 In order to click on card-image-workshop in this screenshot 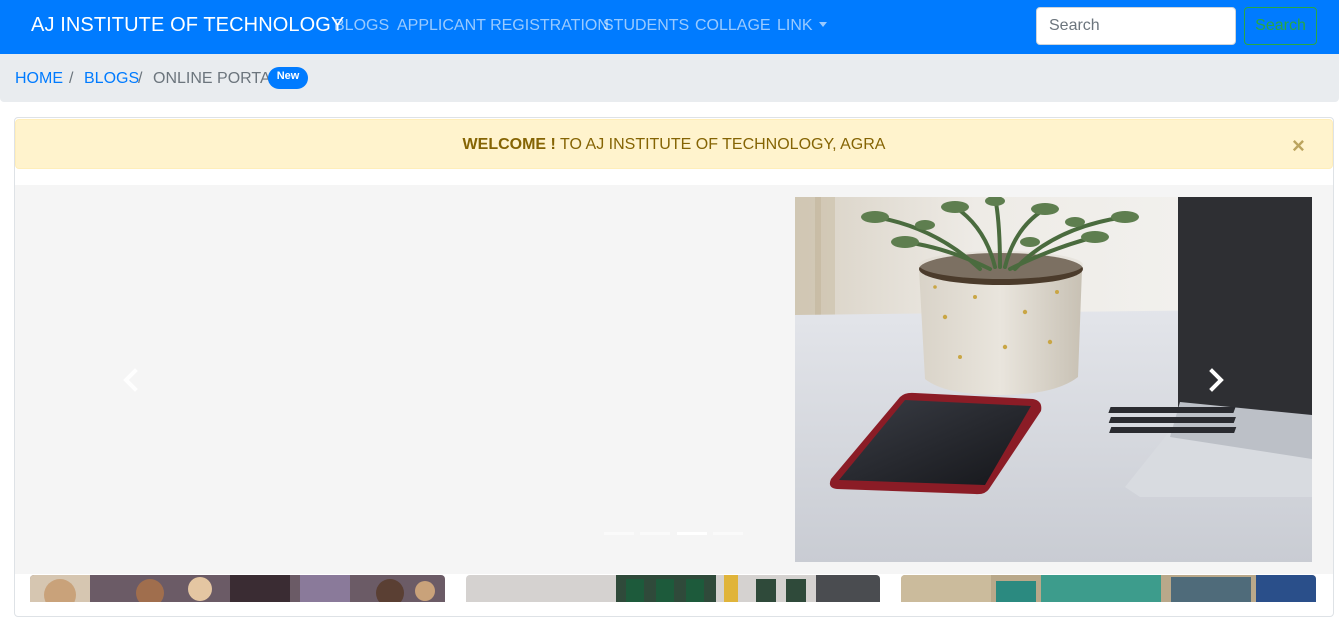, I will do `click(1108, 588)`.